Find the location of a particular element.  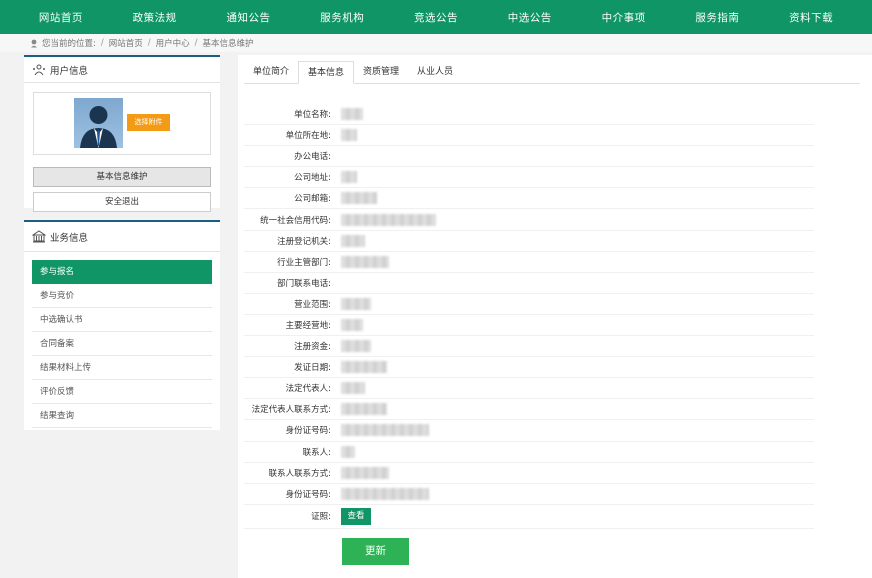

form-row: 发证日期: is located at coordinates (529, 368).